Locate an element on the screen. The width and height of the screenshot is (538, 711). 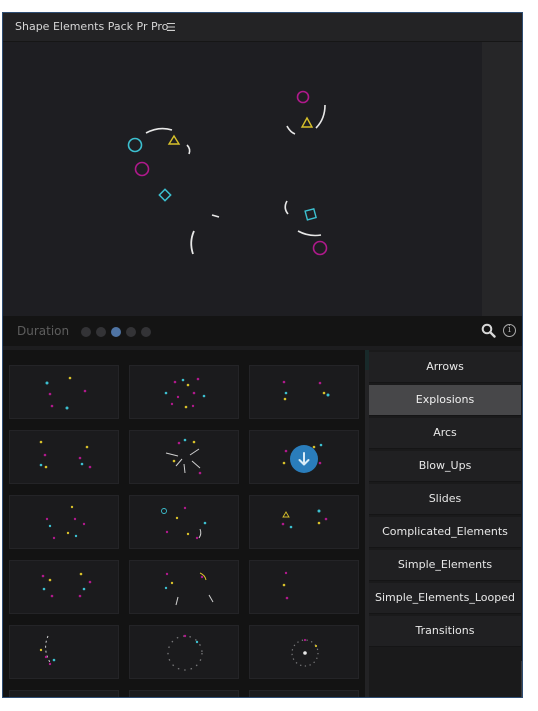
category-transitions: Transitions is located at coordinates (445, 631).